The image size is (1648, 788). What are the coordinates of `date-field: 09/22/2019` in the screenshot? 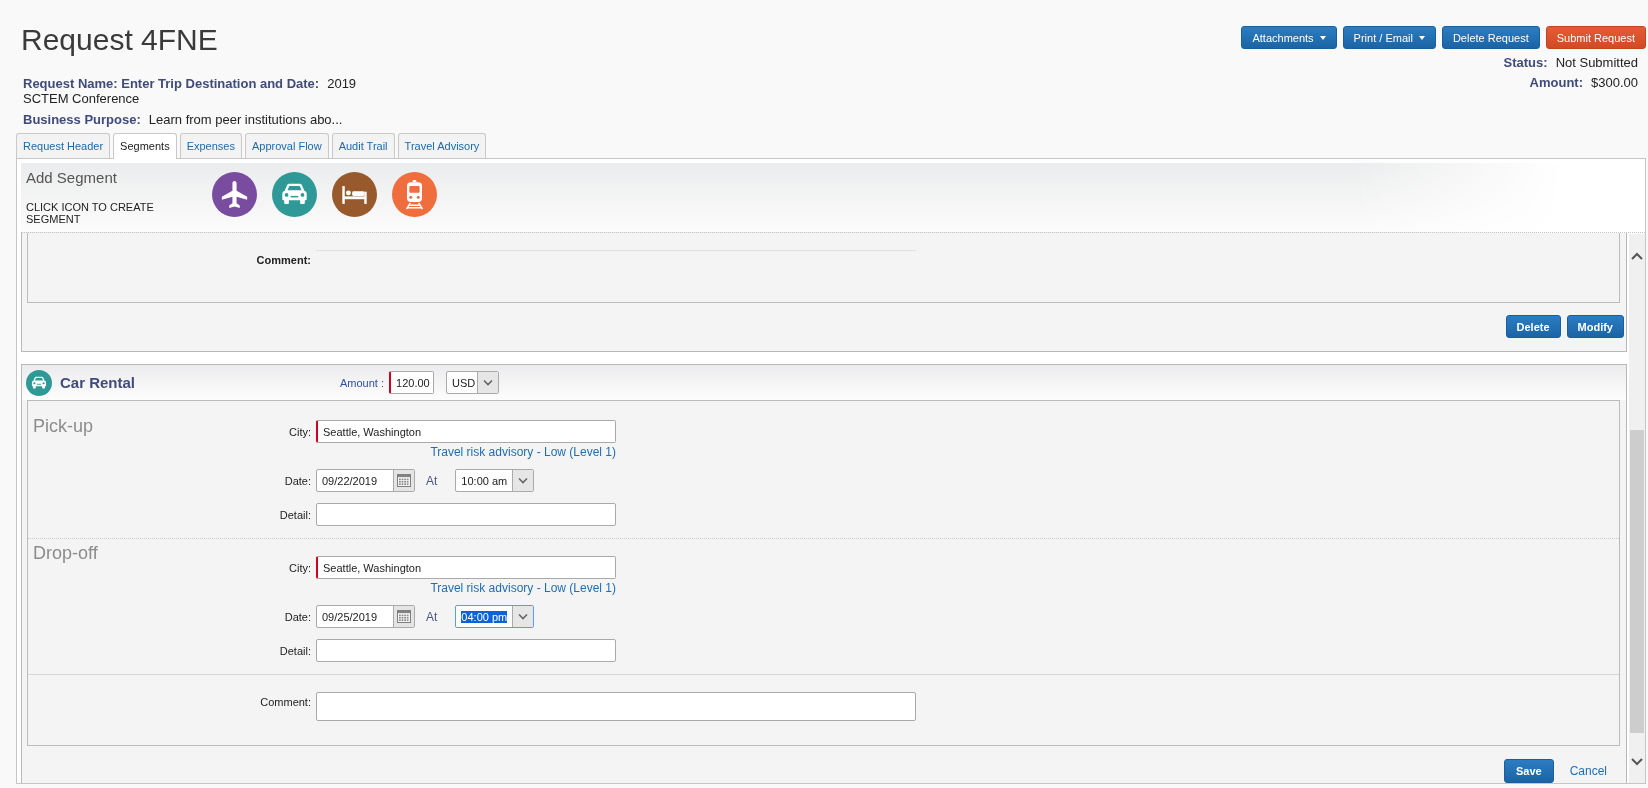 It's located at (365, 480).